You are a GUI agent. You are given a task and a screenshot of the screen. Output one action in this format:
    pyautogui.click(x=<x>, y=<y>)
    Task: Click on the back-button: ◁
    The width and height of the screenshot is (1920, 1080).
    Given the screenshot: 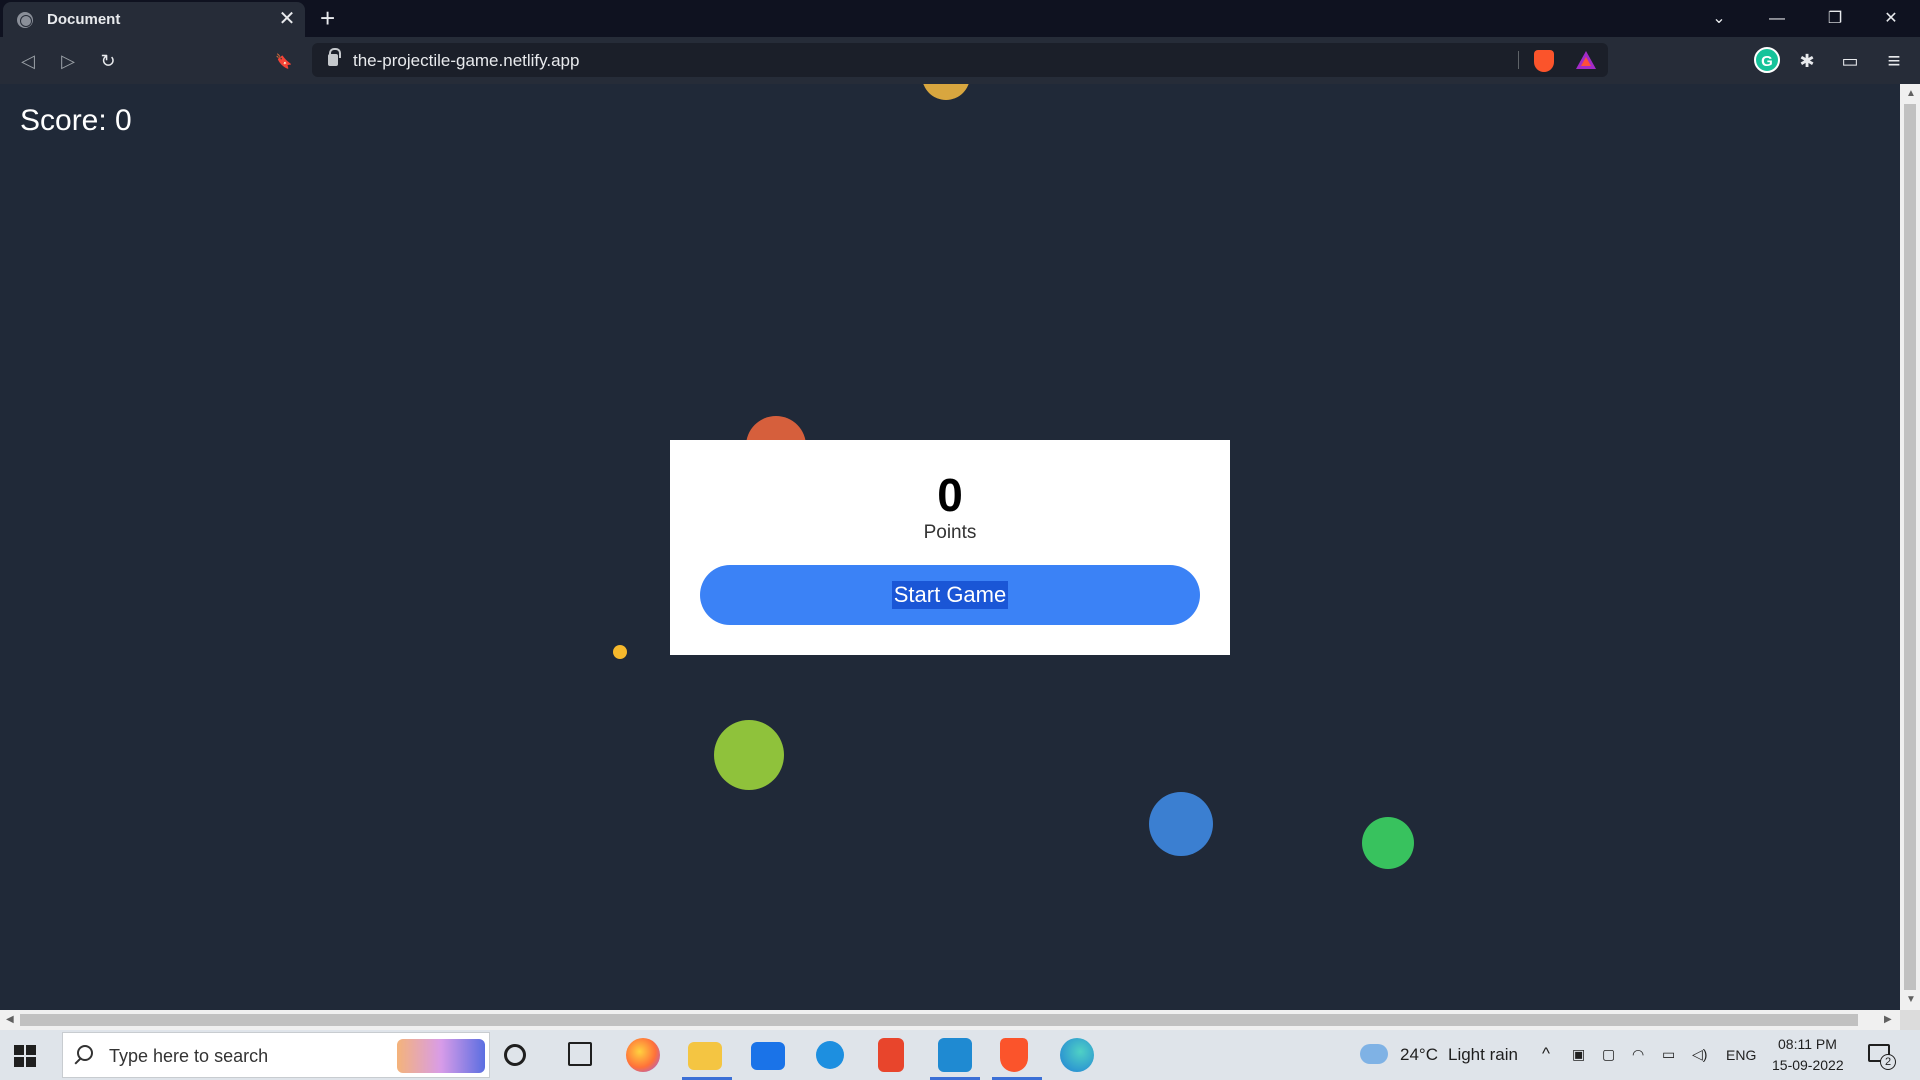 What is the action you would take?
    pyautogui.click(x=28, y=61)
    